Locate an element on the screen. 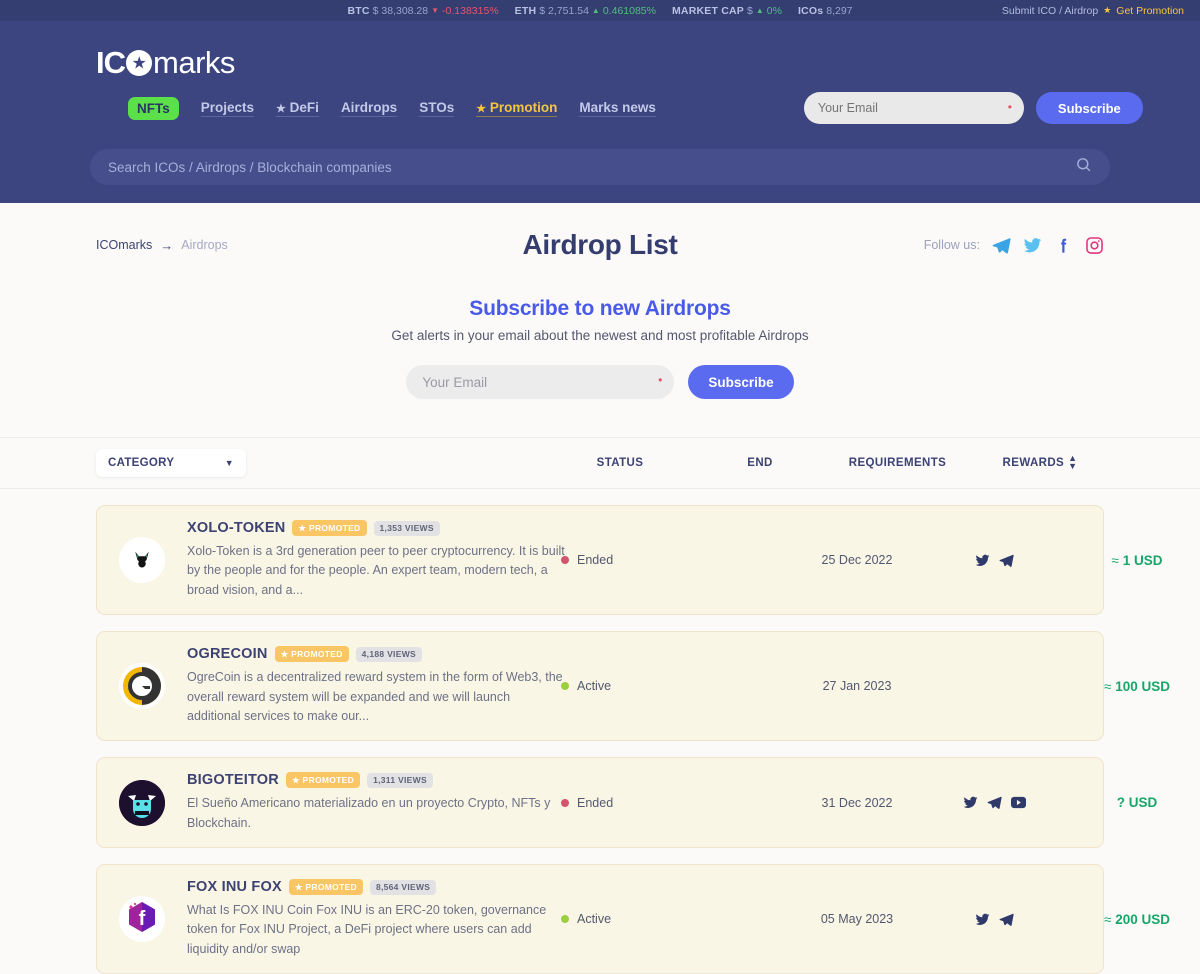 The image size is (1200, 974). end-date-cell: 31 Dec 2022 is located at coordinates (857, 802).